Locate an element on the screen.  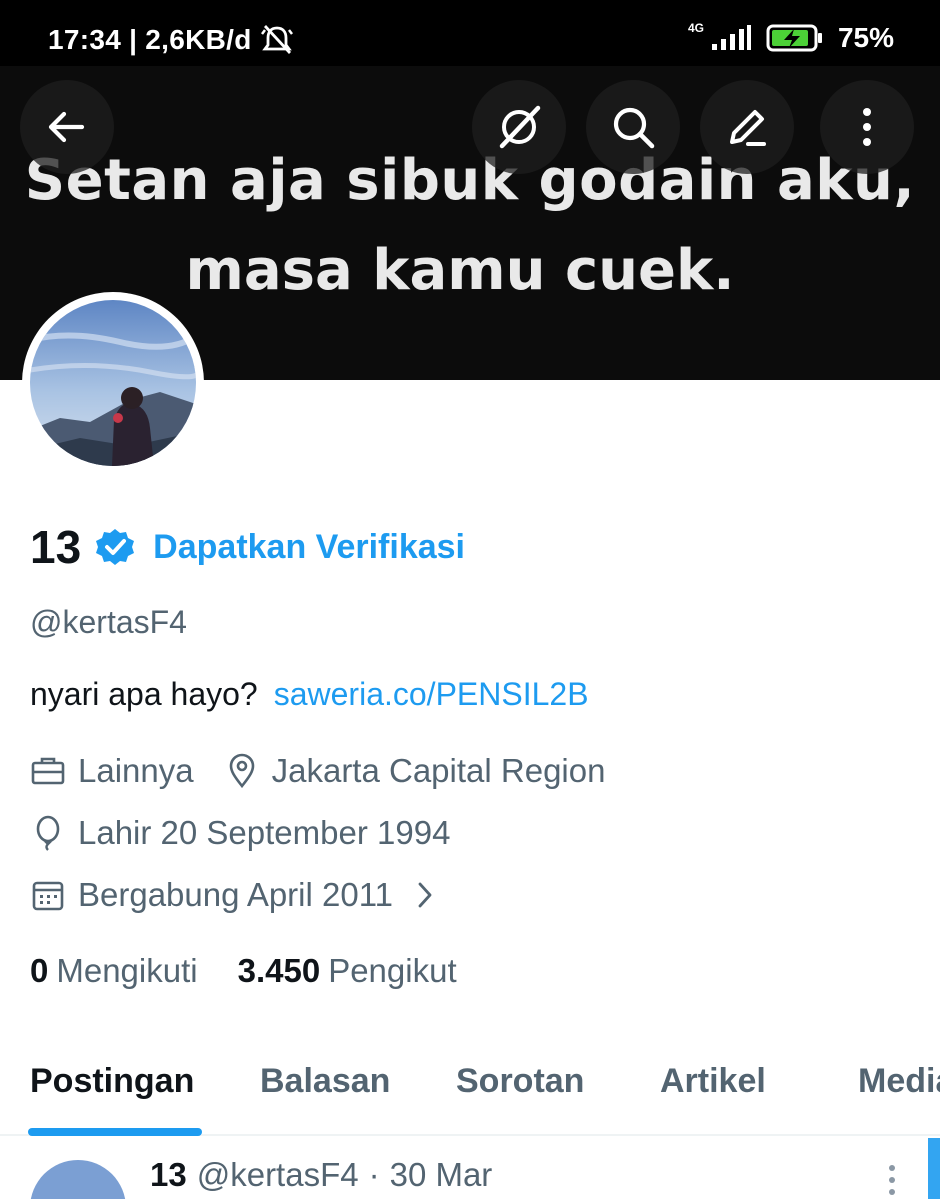
arrow-left-icon is located at coordinates (66, 127).